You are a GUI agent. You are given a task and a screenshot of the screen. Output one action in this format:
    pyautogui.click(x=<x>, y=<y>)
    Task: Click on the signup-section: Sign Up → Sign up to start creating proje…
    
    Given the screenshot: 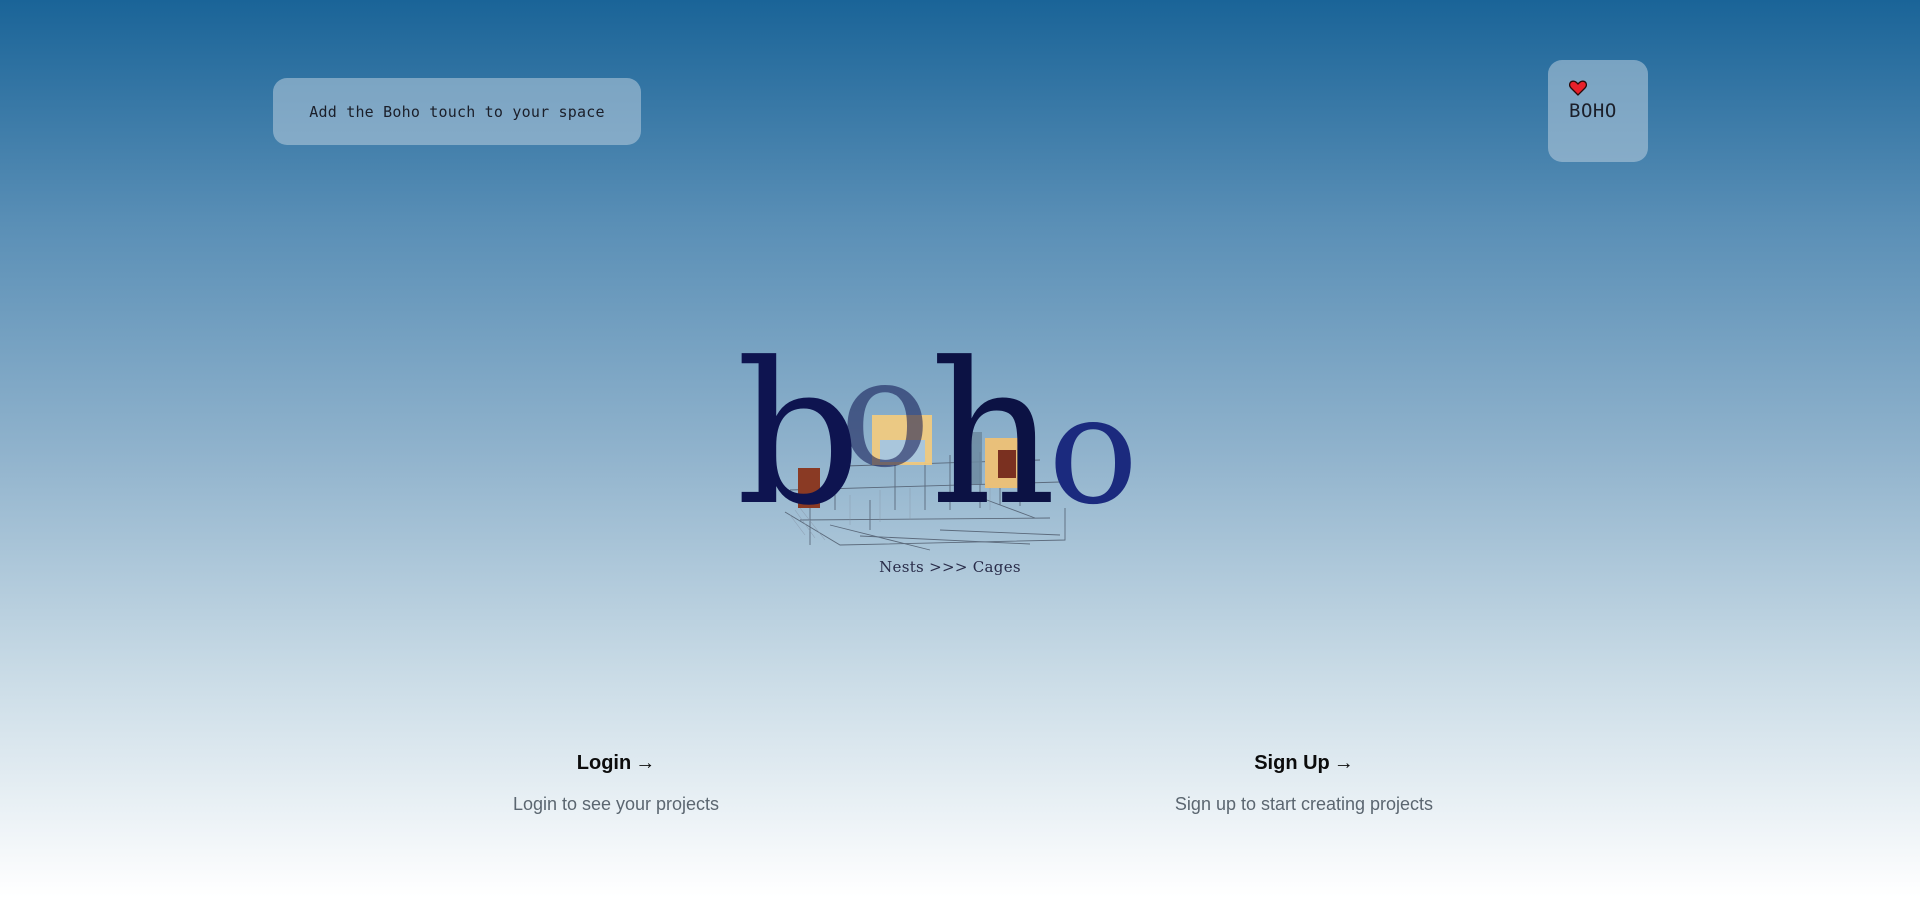 What is the action you would take?
    pyautogui.click(x=1304, y=783)
    